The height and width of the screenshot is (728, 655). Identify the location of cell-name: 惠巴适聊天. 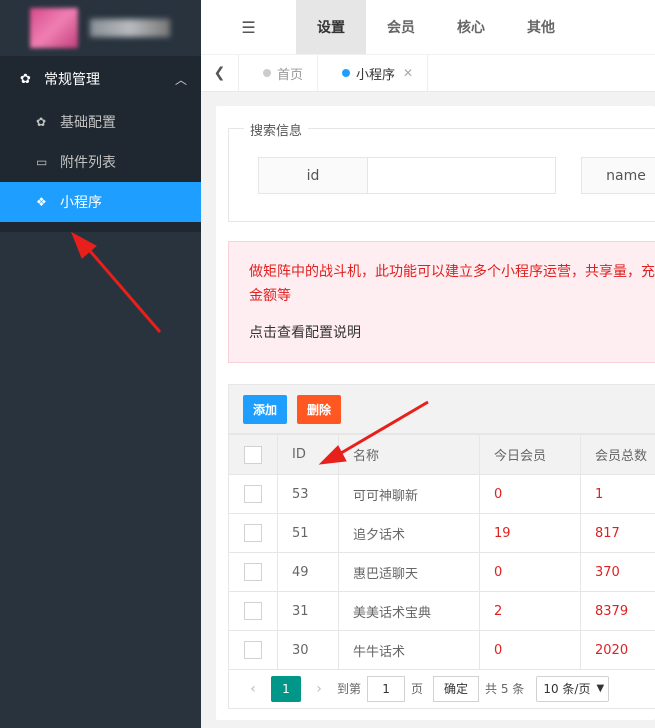
(409, 572).